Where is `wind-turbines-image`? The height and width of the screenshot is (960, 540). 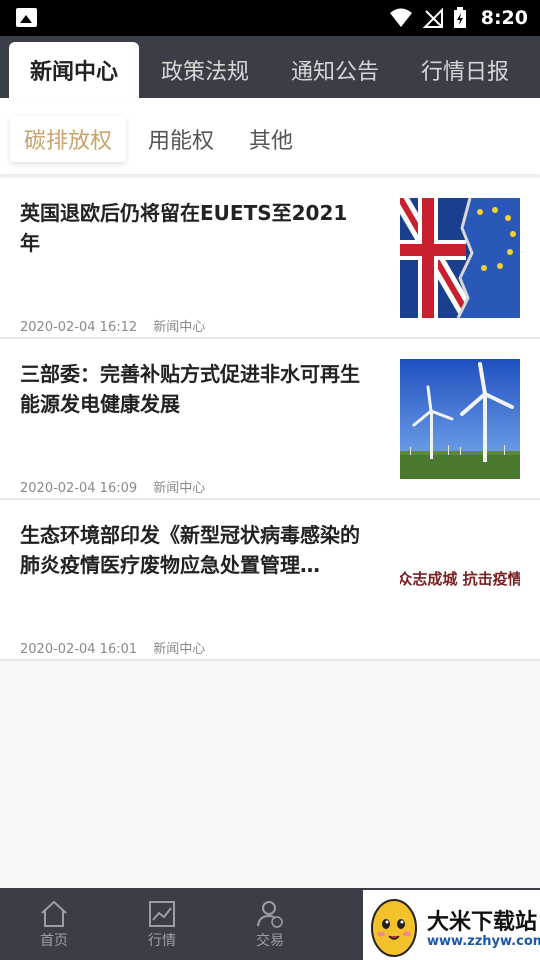 wind-turbines-image is located at coordinates (460, 419).